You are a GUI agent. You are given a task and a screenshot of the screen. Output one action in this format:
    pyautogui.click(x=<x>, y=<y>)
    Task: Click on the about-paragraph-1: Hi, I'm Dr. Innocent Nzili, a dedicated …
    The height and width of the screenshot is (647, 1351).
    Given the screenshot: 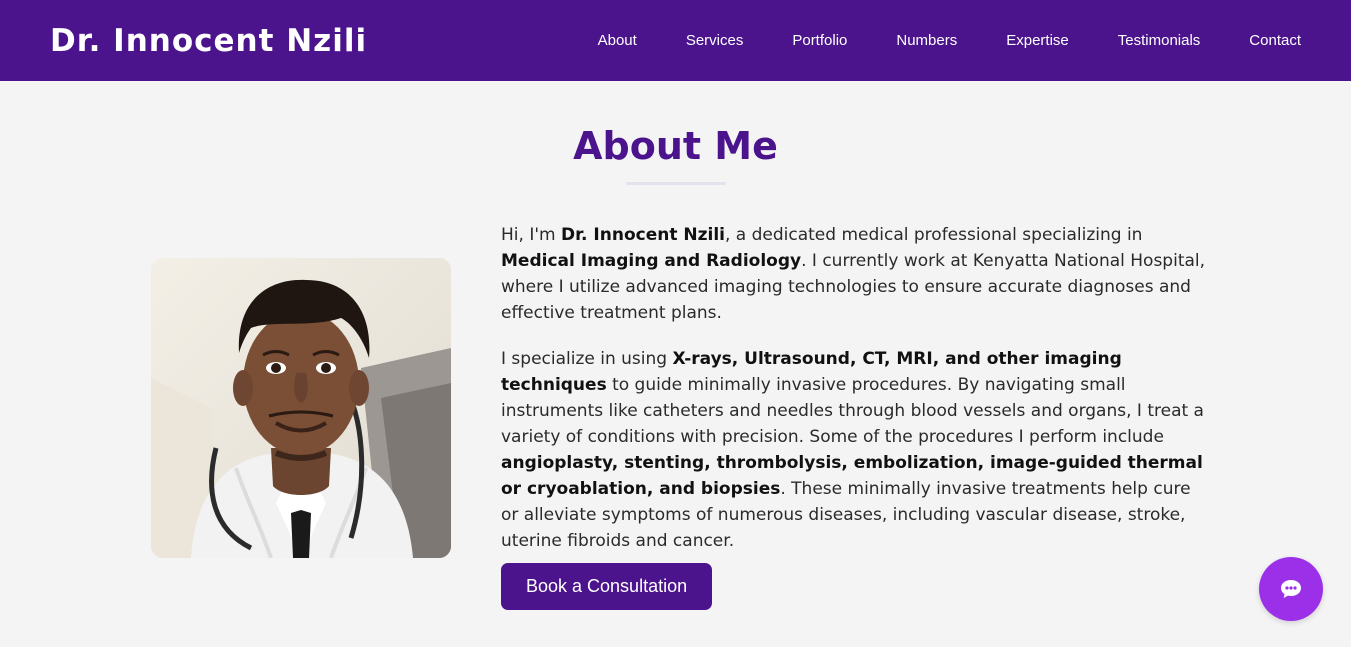 What is the action you would take?
    pyautogui.click(x=853, y=274)
    